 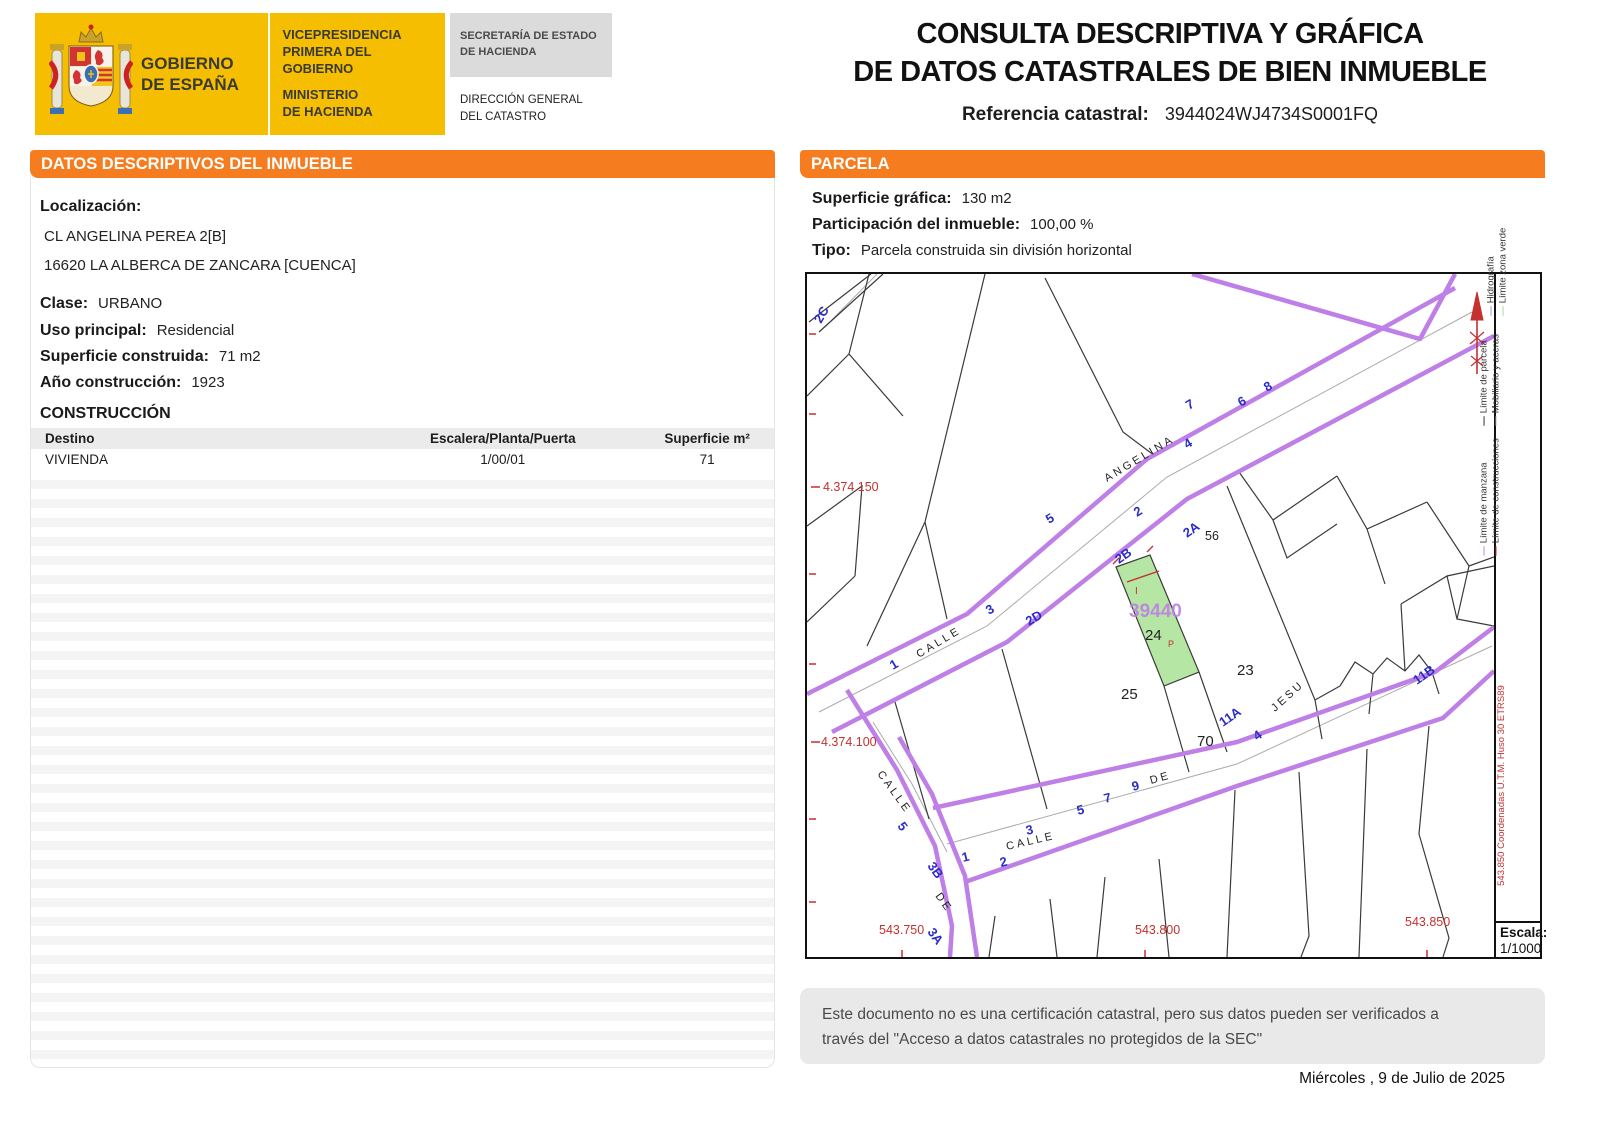 What do you see at coordinates (831, 250) in the screenshot?
I see `tipo-label: Tipo:` at bounding box center [831, 250].